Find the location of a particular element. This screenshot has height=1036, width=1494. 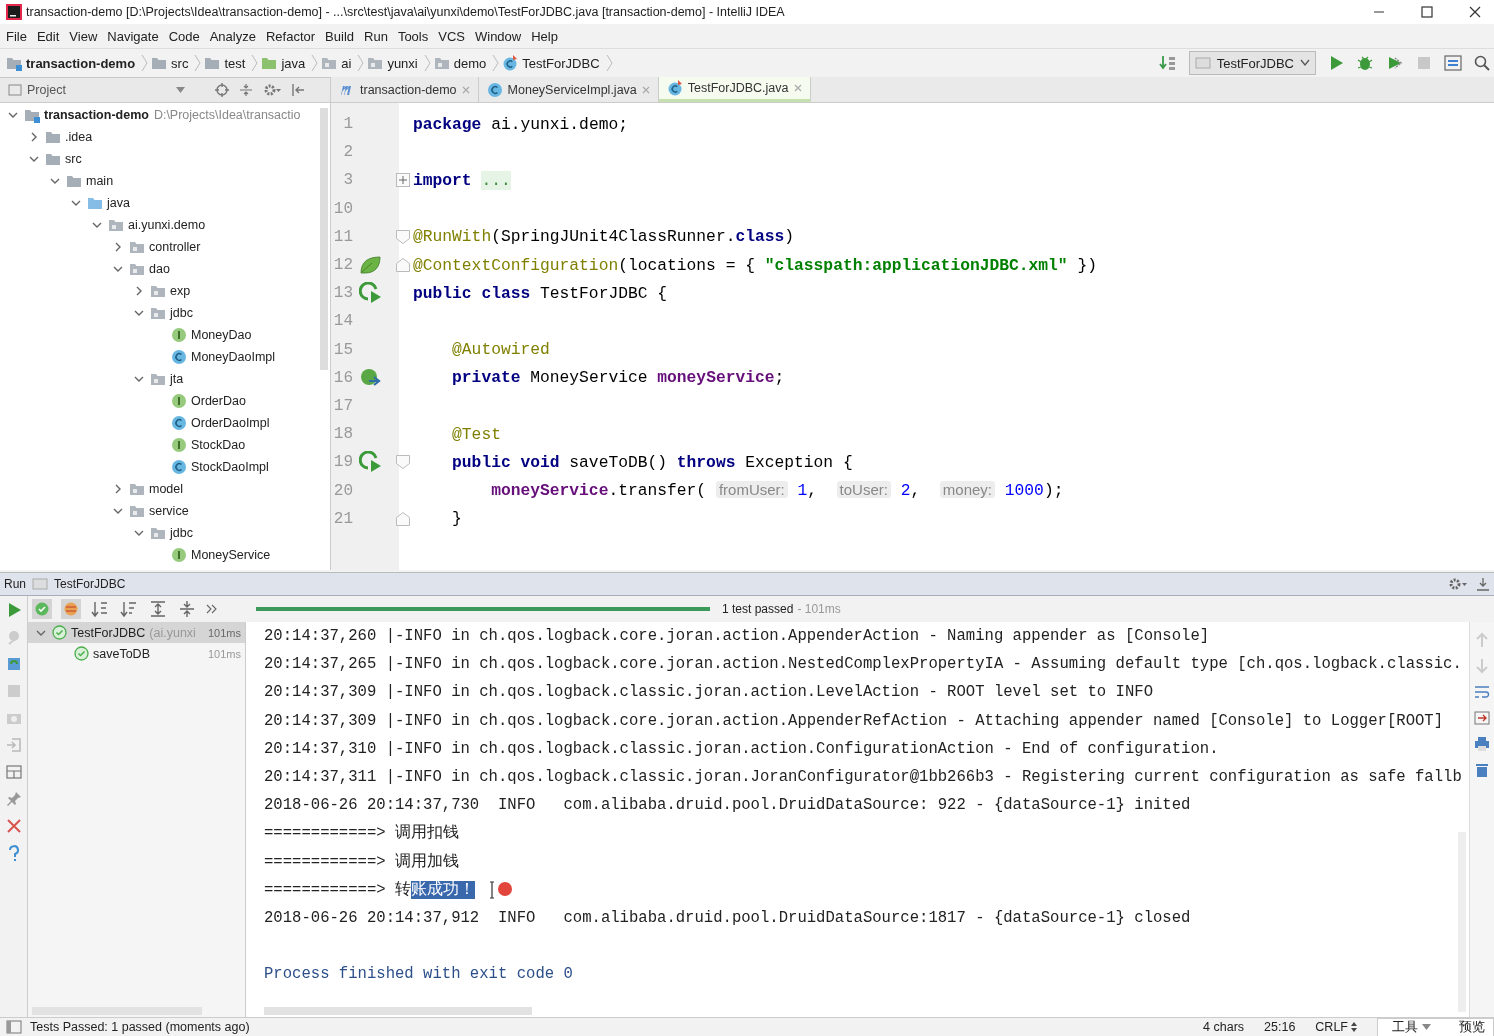

tree-item: ai.yunxi.demo is located at coordinates (165, 225).